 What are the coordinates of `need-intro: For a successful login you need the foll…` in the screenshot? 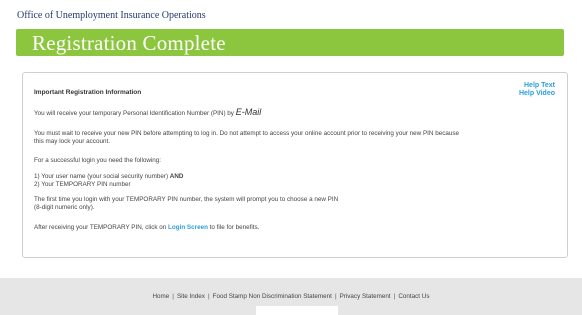 It's located at (98, 160).